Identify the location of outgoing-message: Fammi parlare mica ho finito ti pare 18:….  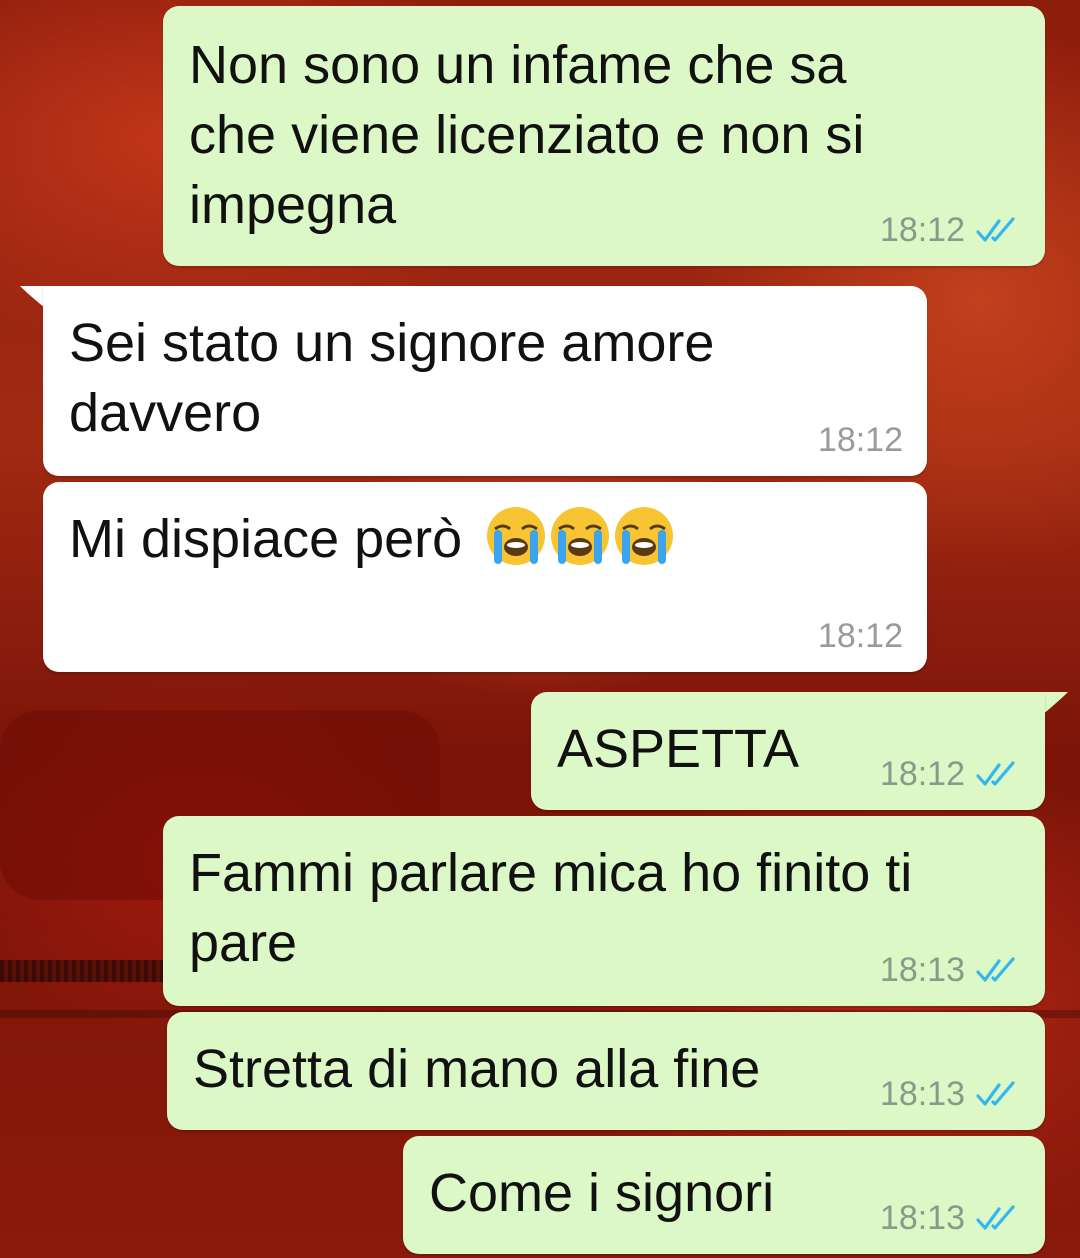
(604, 911).